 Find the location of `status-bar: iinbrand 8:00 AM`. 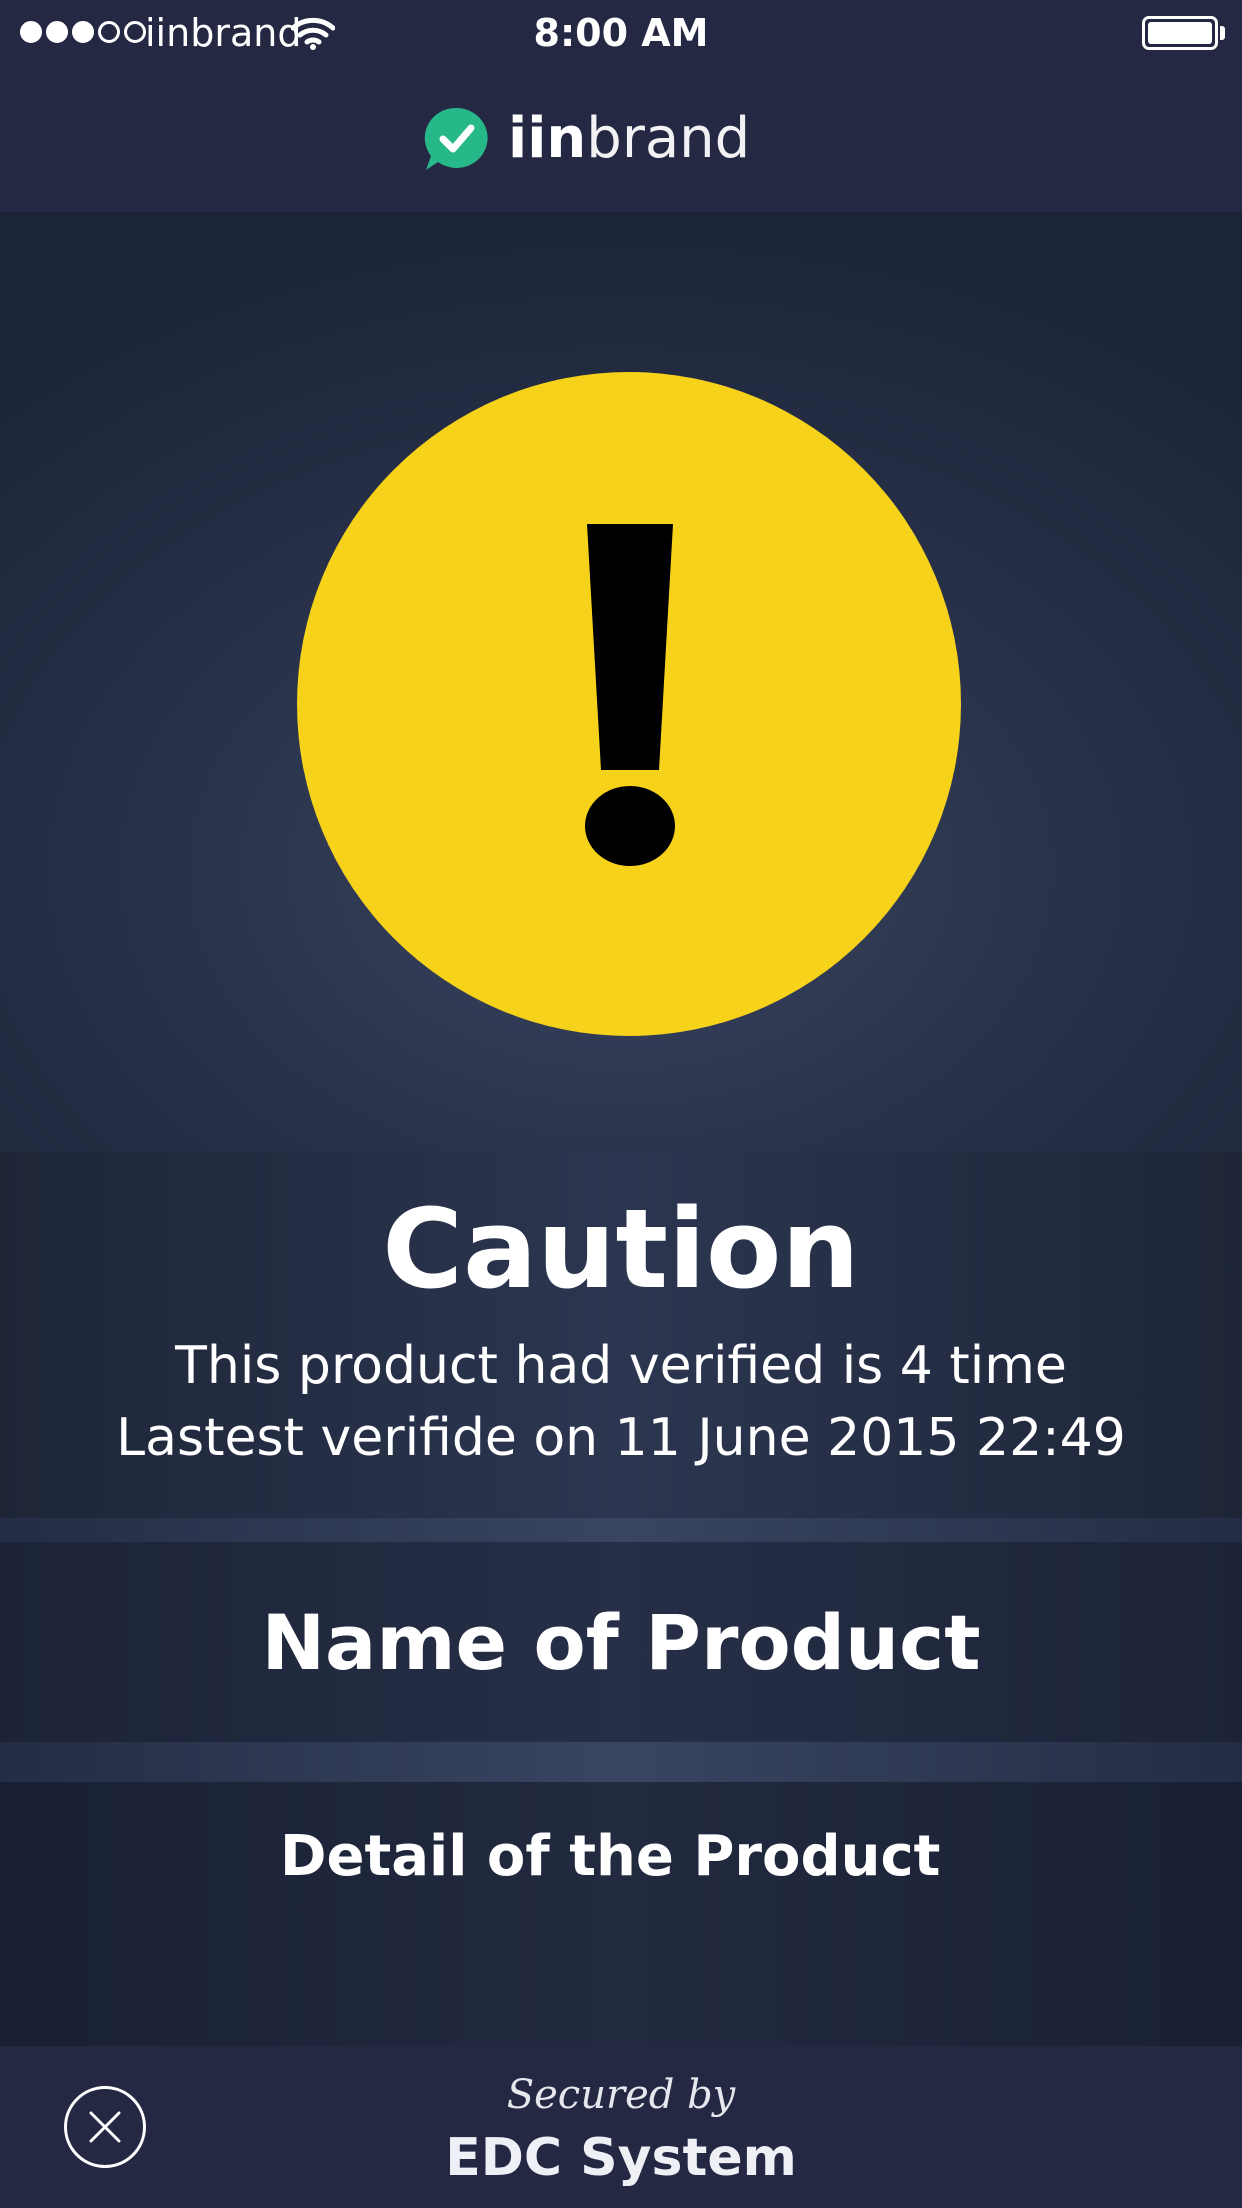

status-bar: iinbrand 8:00 AM is located at coordinates (621, 33).